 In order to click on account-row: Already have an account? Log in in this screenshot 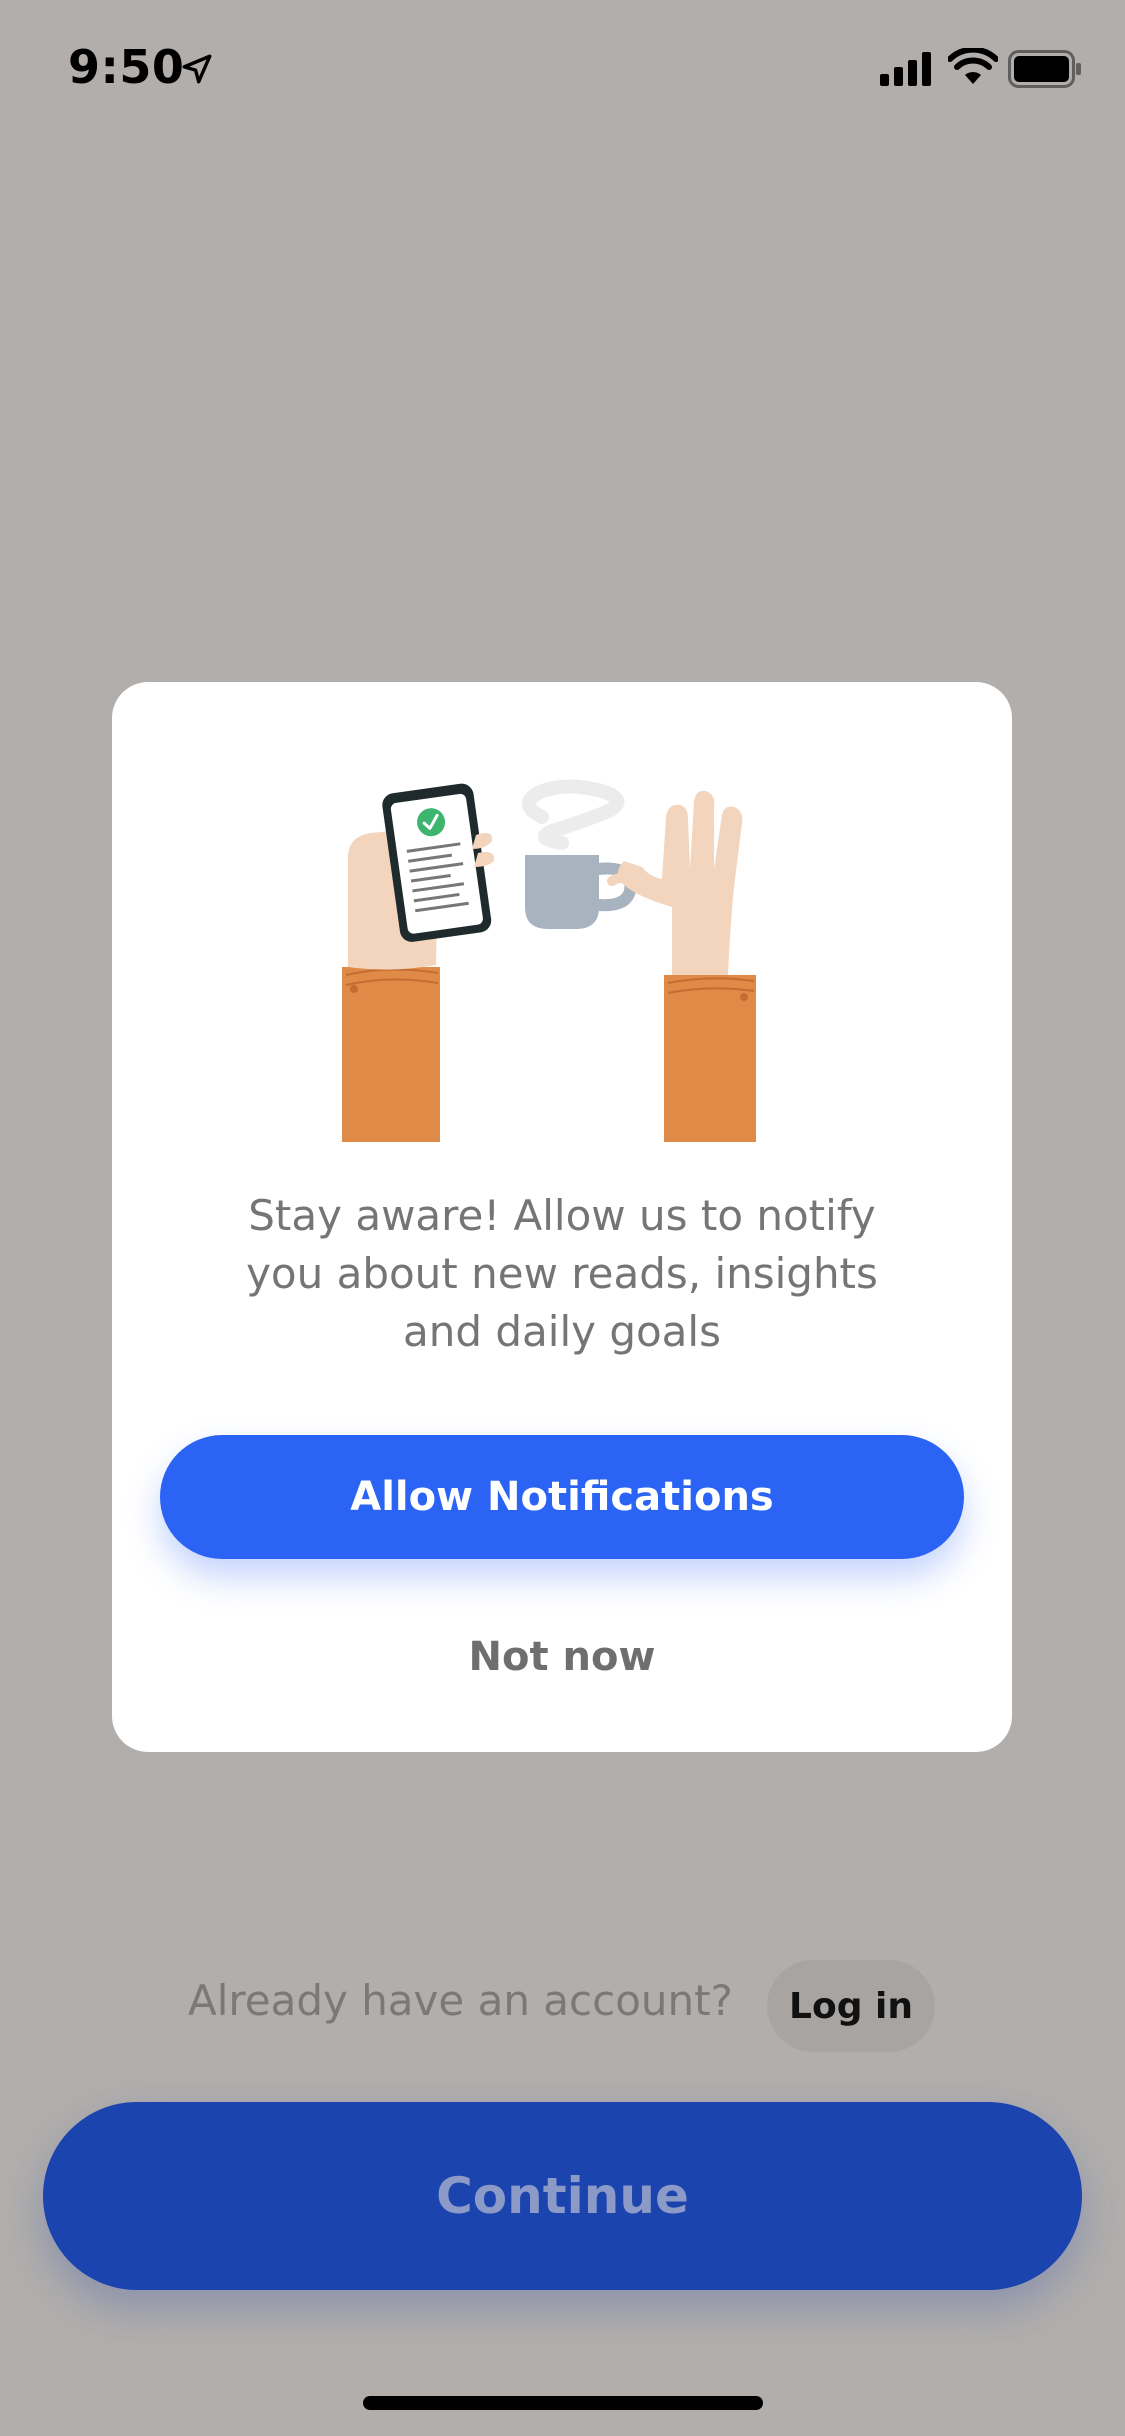, I will do `click(562, 2006)`.